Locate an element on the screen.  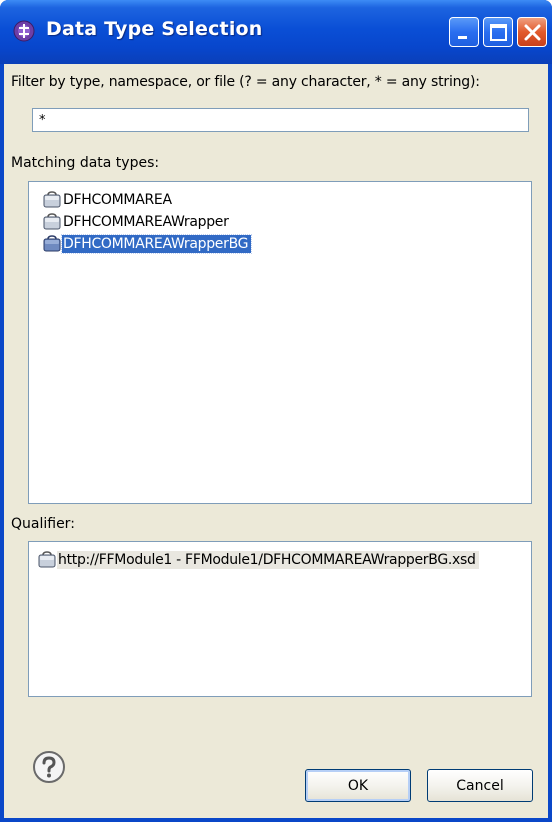
close-icon is located at coordinates (532, 32).